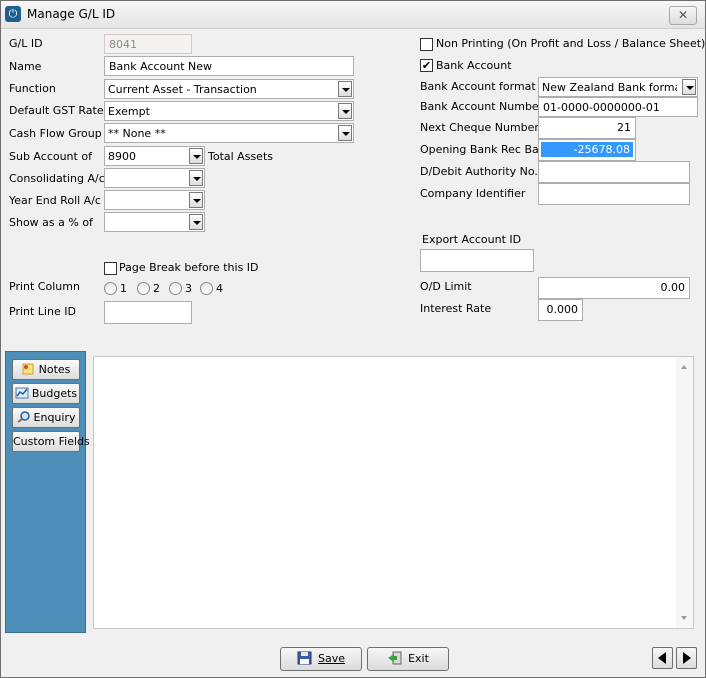 This screenshot has height=678, width=706. Describe the element at coordinates (148, 44) in the screenshot. I see `gl-id-field: 8041` at that location.